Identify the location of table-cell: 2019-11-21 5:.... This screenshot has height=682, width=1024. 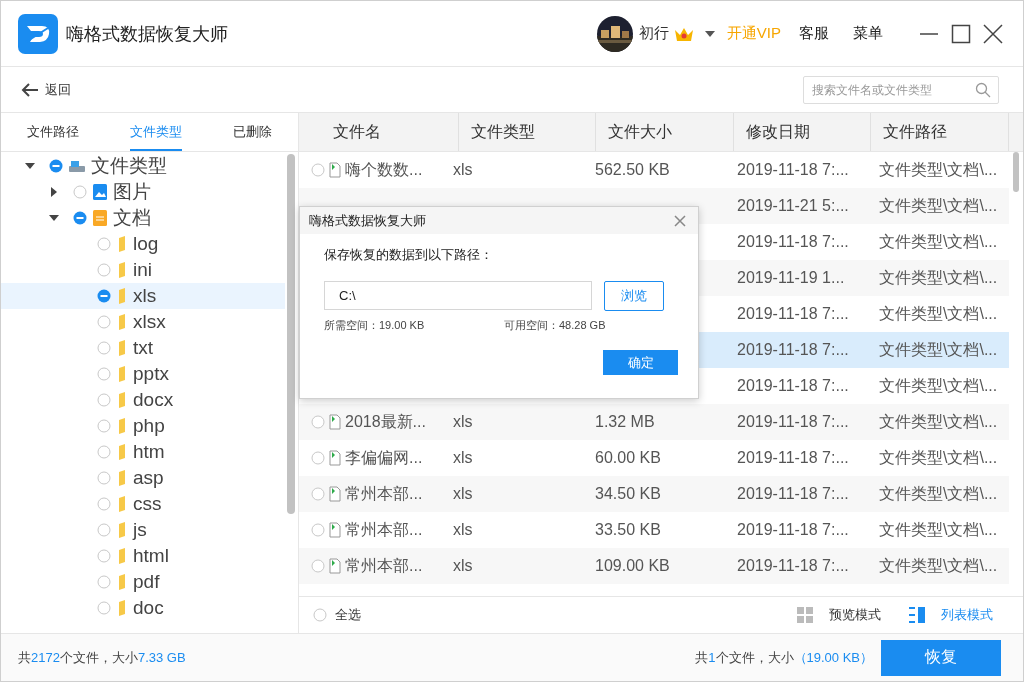
(793, 206).